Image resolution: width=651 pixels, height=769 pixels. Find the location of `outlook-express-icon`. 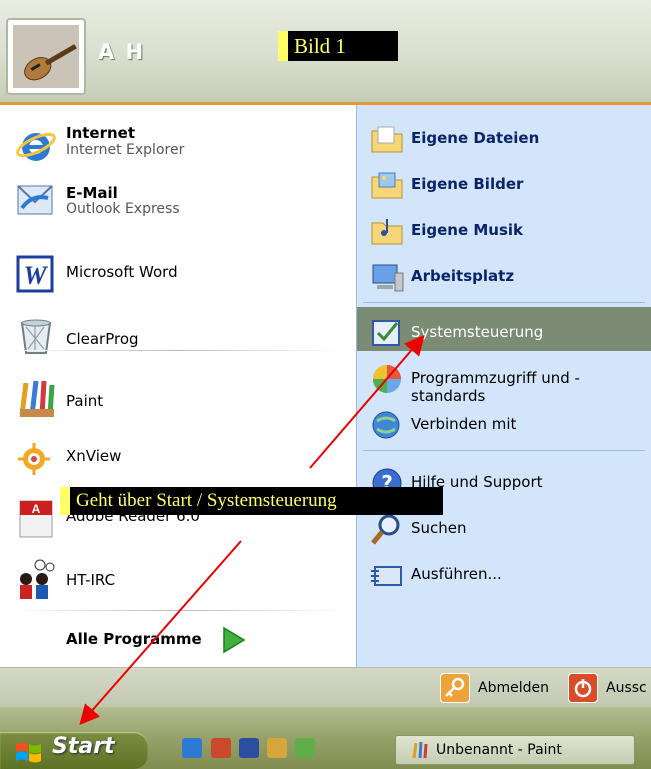

outlook-express-icon is located at coordinates (35, 200).